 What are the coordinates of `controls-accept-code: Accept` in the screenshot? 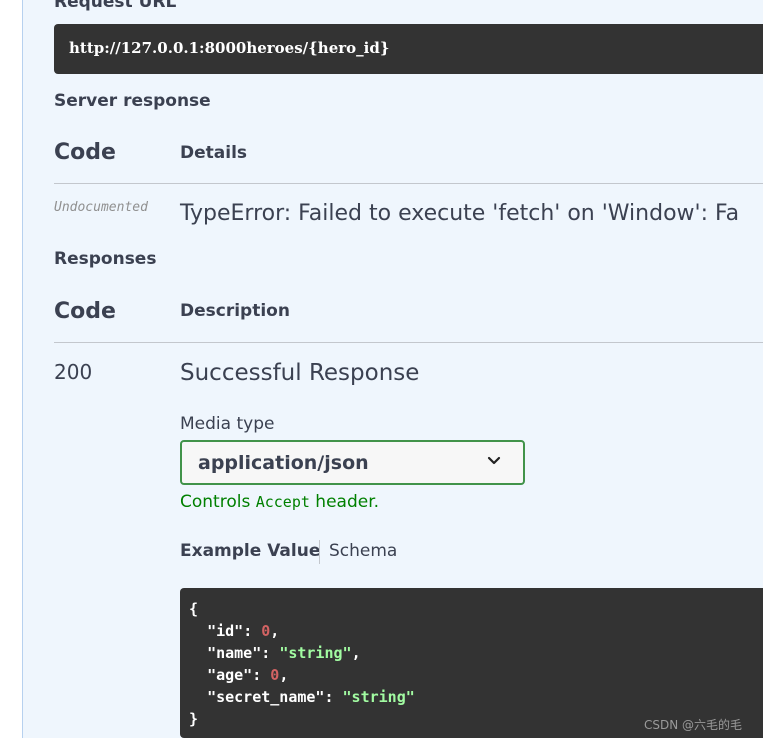 It's located at (282, 502).